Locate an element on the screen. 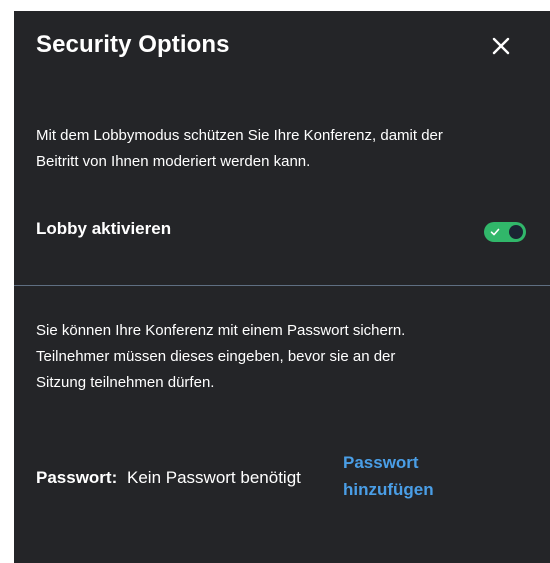  password-description-line3: Sitzung teilnehmen dürfen. is located at coordinates (125, 382).